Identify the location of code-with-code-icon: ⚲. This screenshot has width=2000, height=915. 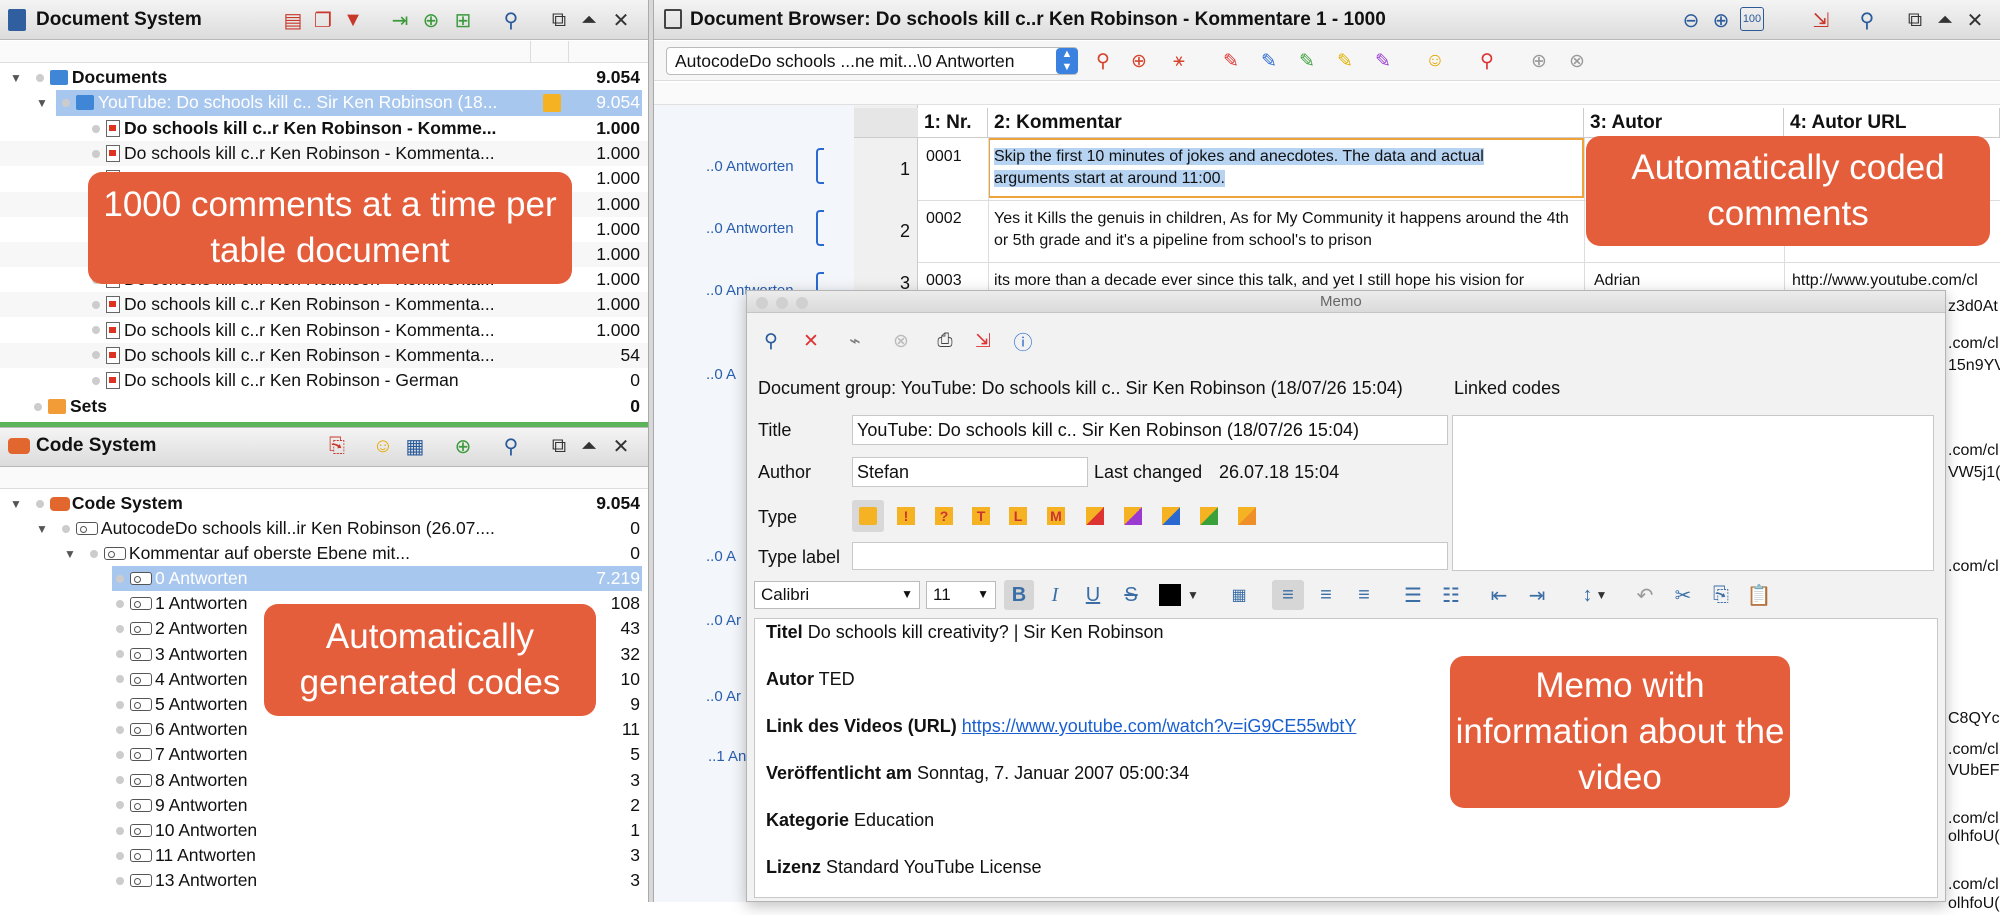
(1103, 61).